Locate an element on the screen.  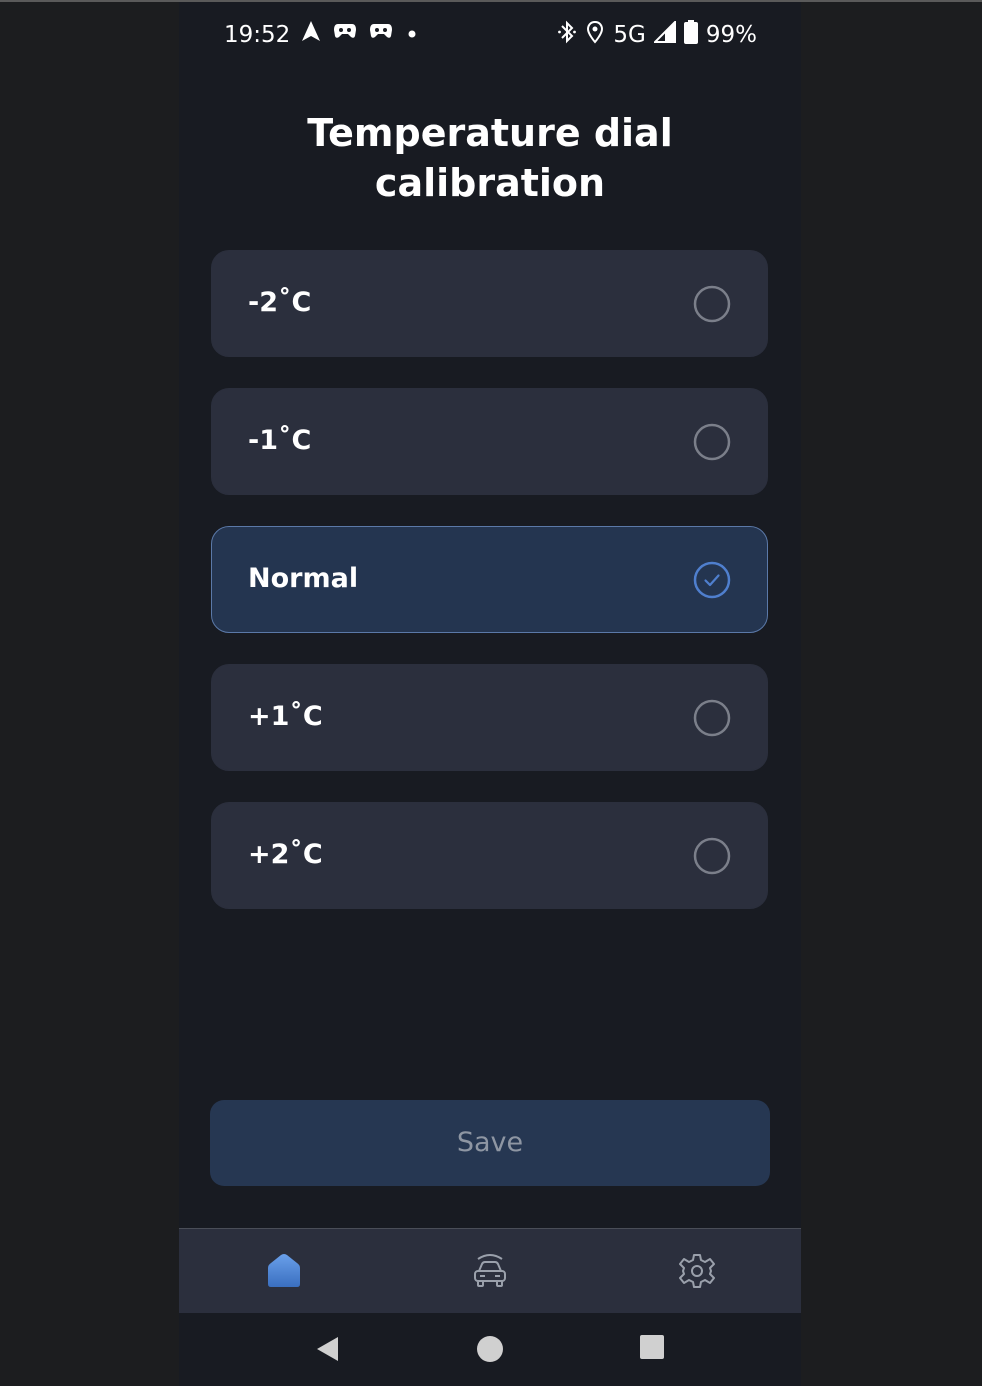
option-plus-2: +2˚C is located at coordinates (489, 855).